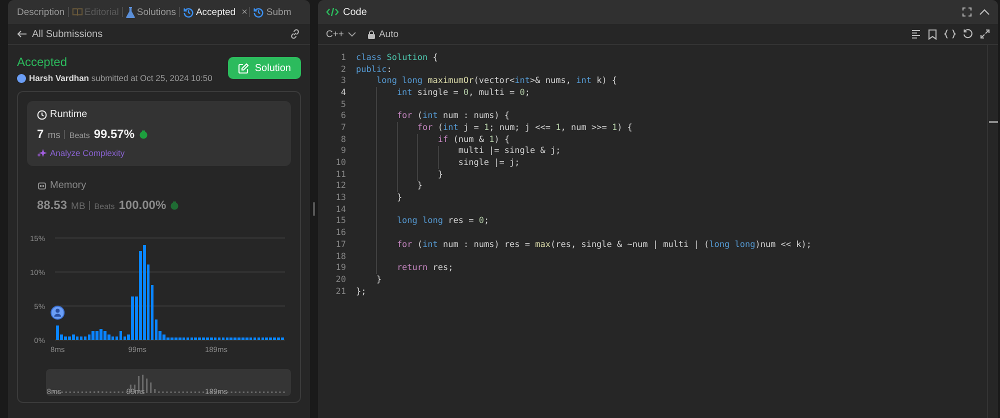 Image resolution: width=1000 pixels, height=418 pixels. What do you see at coordinates (42, 62) in the screenshot?
I see `status-text: Accepted` at bounding box center [42, 62].